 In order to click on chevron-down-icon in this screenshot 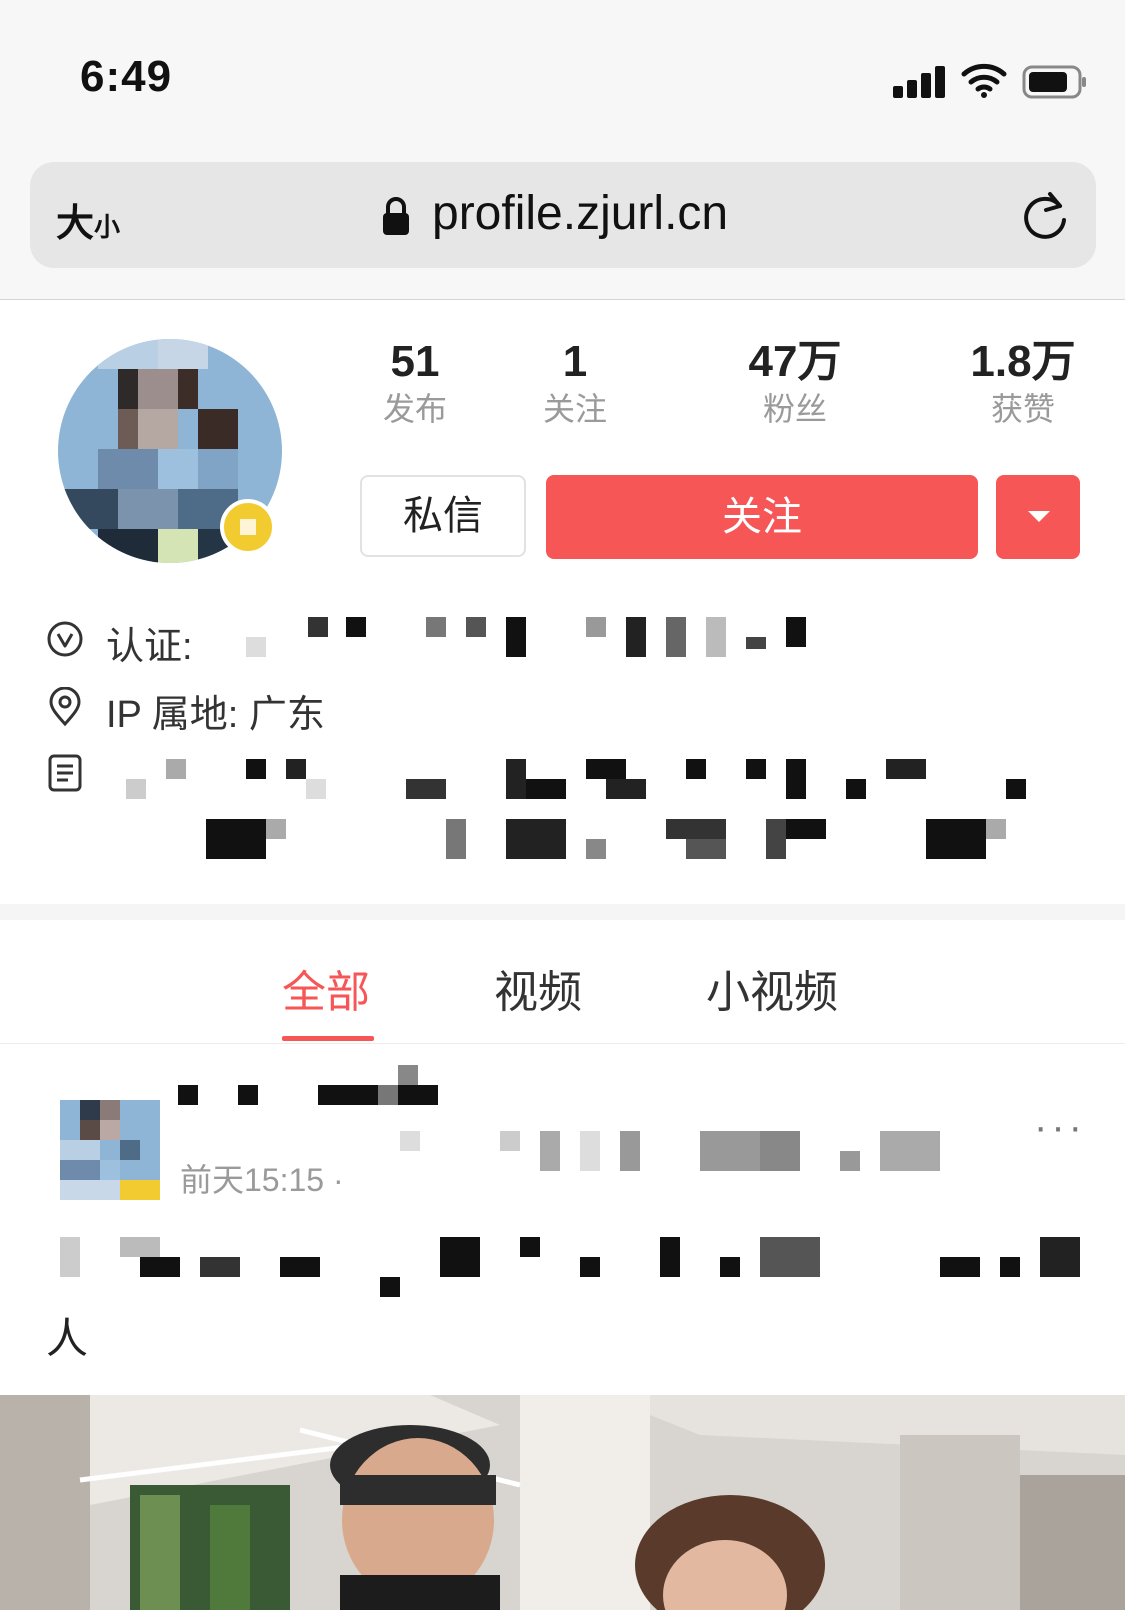, I will do `click(1039, 516)`.